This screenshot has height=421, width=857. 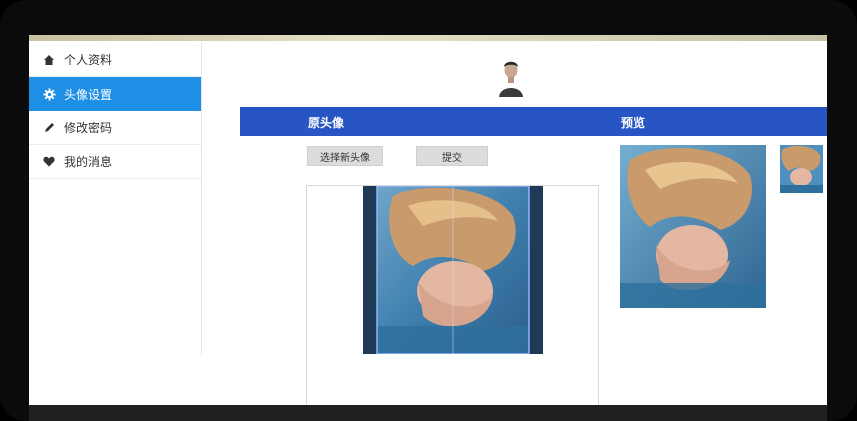 What do you see at coordinates (115, 128) in the screenshot?
I see `sidebar-item-change-password: 修改密码` at bounding box center [115, 128].